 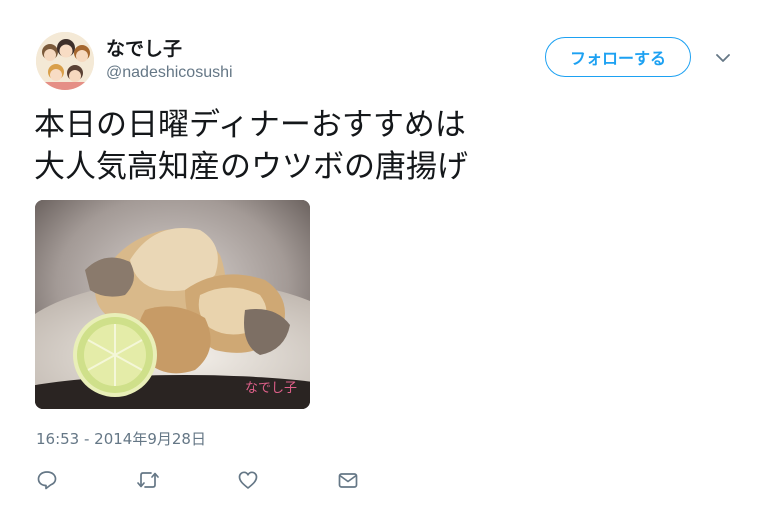 I want to click on envelope-icon, so click(x=348, y=480).